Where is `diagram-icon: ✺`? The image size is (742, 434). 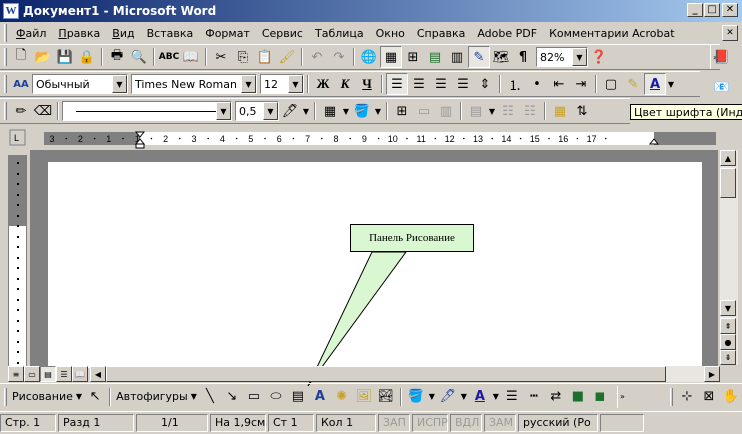
diagram-icon: ✺ is located at coordinates (342, 397).